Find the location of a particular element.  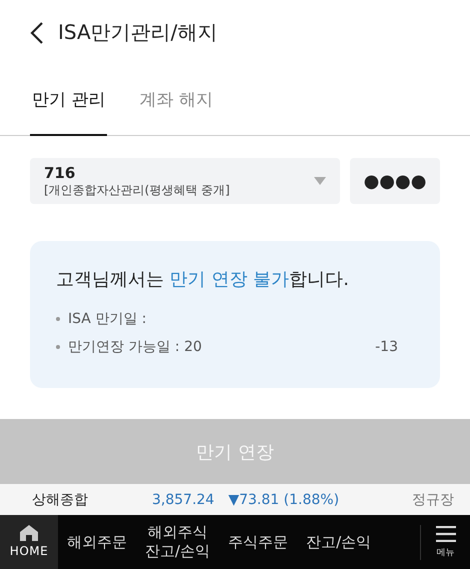

nav-item: 잔고/손익 is located at coordinates (338, 542).